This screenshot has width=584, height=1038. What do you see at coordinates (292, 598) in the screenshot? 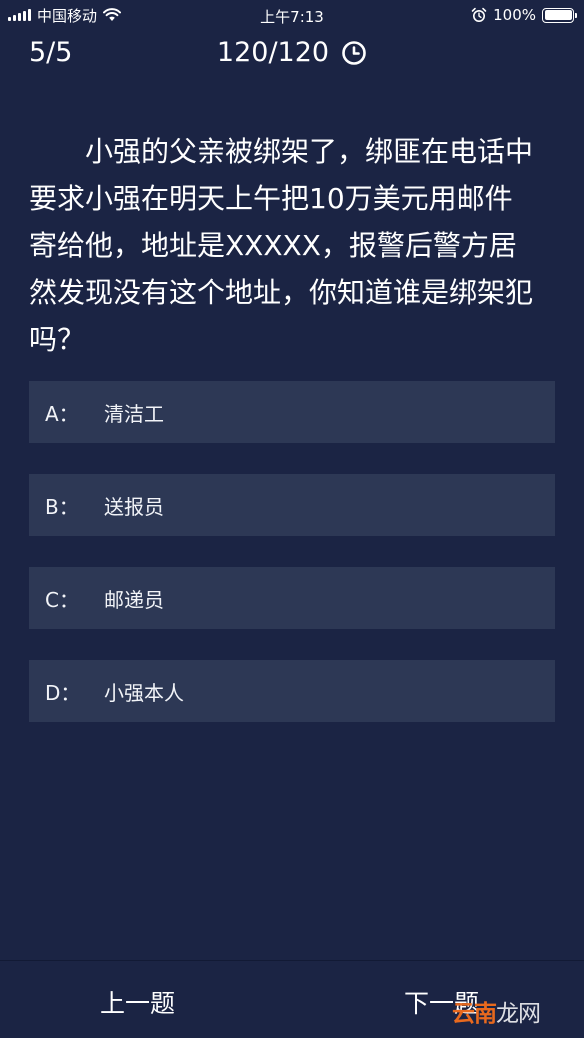
I see `option-c: C： 邮递员` at bounding box center [292, 598].